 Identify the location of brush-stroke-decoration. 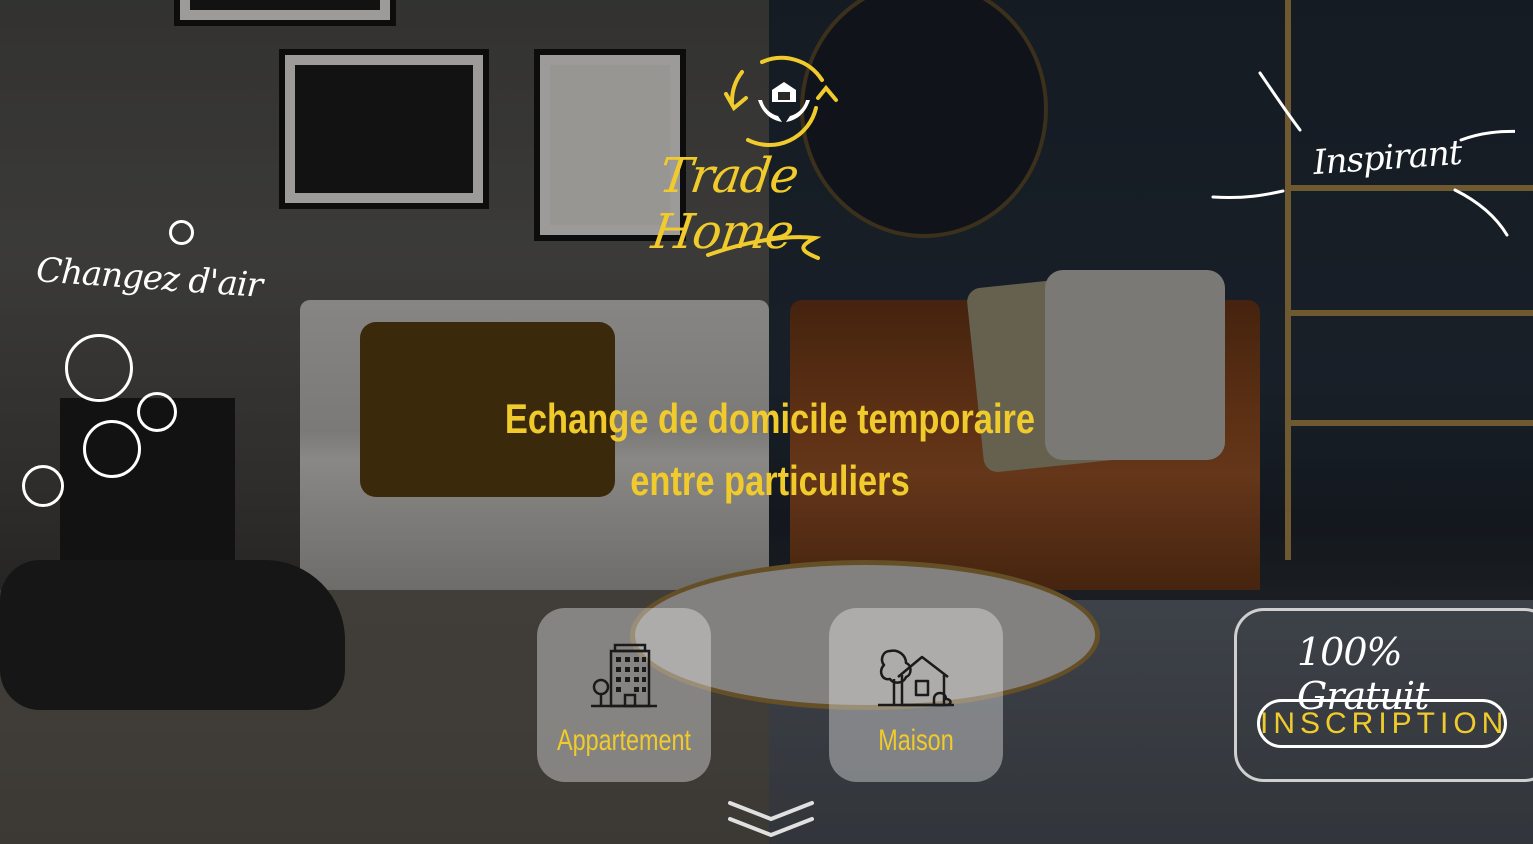
(1363, 154).